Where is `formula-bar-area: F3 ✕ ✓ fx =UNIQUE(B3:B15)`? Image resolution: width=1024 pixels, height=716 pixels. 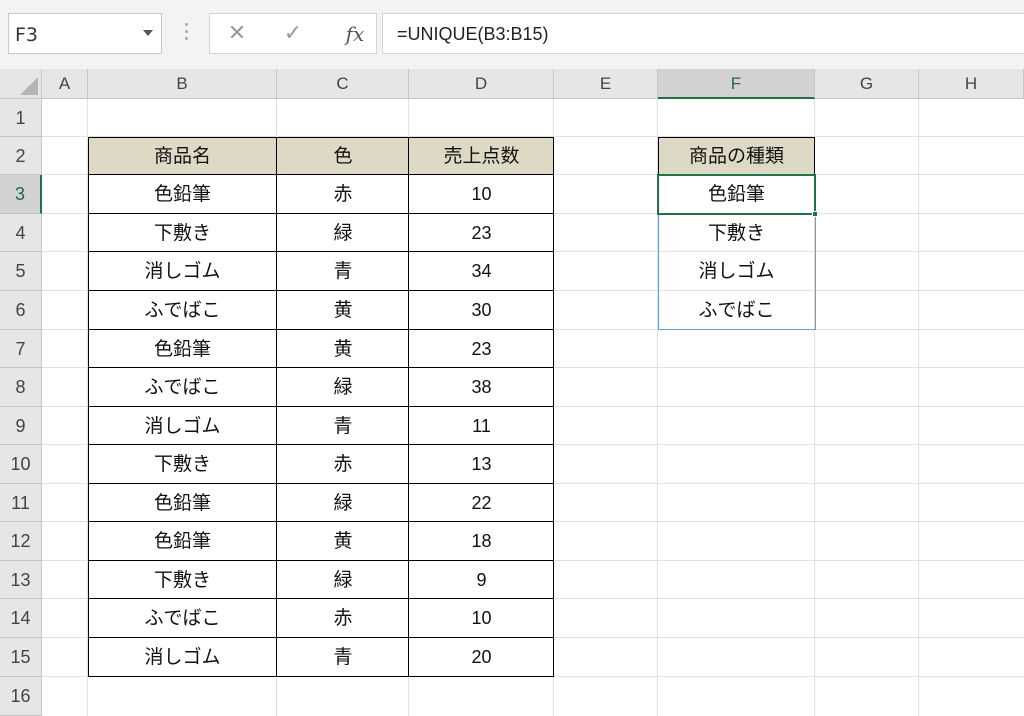 formula-bar-area: F3 ✕ ✓ fx =UNIQUE(B3:B15) is located at coordinates (512, 34).